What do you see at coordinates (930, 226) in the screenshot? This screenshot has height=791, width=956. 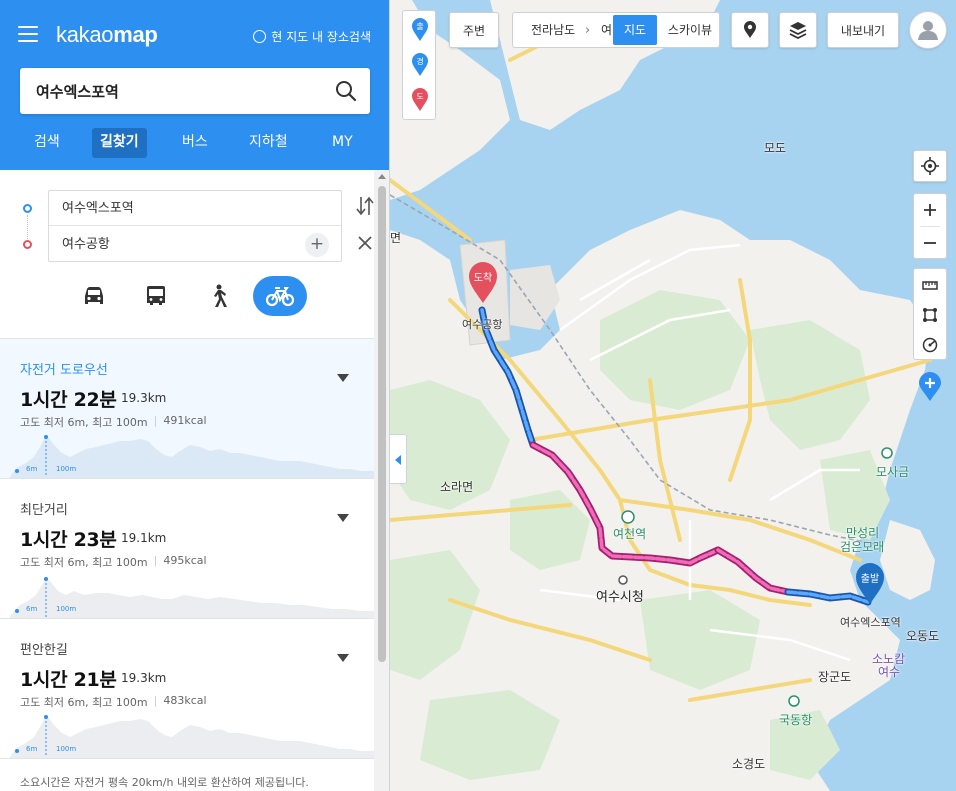 I see `zoom-controls` at bounding box center [930, 226].